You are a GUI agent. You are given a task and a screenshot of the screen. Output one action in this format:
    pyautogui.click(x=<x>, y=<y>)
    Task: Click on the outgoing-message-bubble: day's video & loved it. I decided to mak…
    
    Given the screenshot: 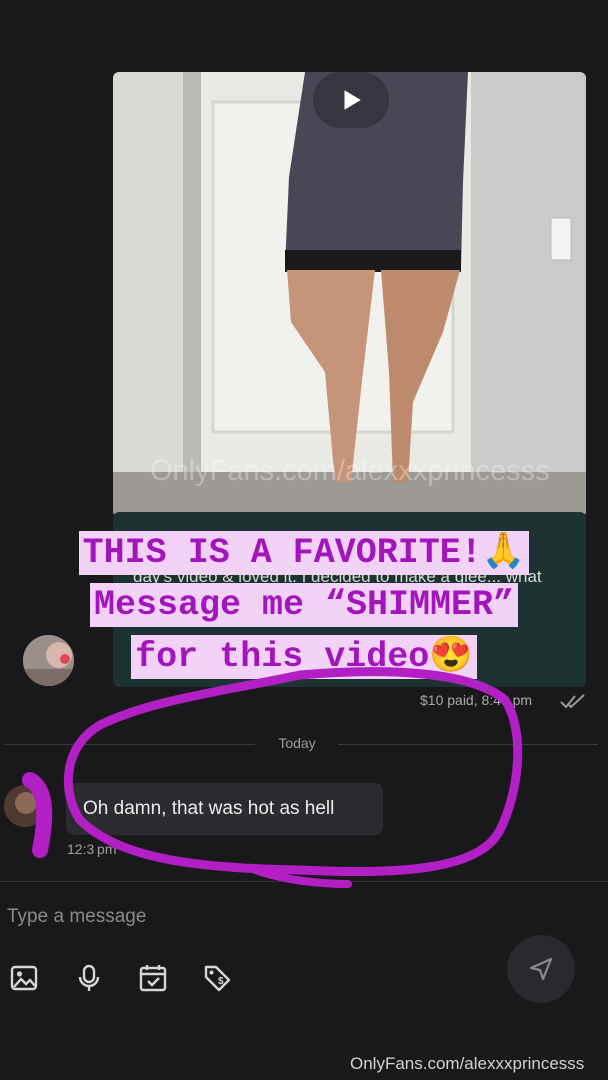 What is the action you would take?
    pyautogui.click(x=349, y=599)
    